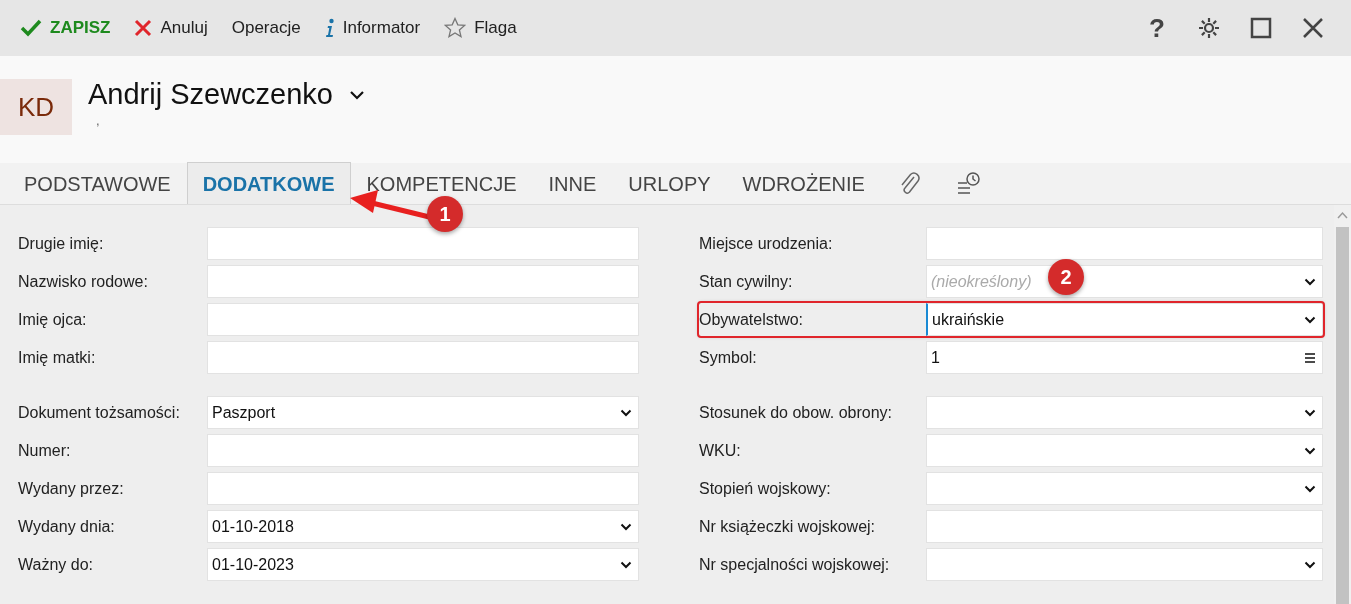  Describe the element at coordinates (57, 357) in the screenshot. I see `field-label: Imię matki:` at that location.